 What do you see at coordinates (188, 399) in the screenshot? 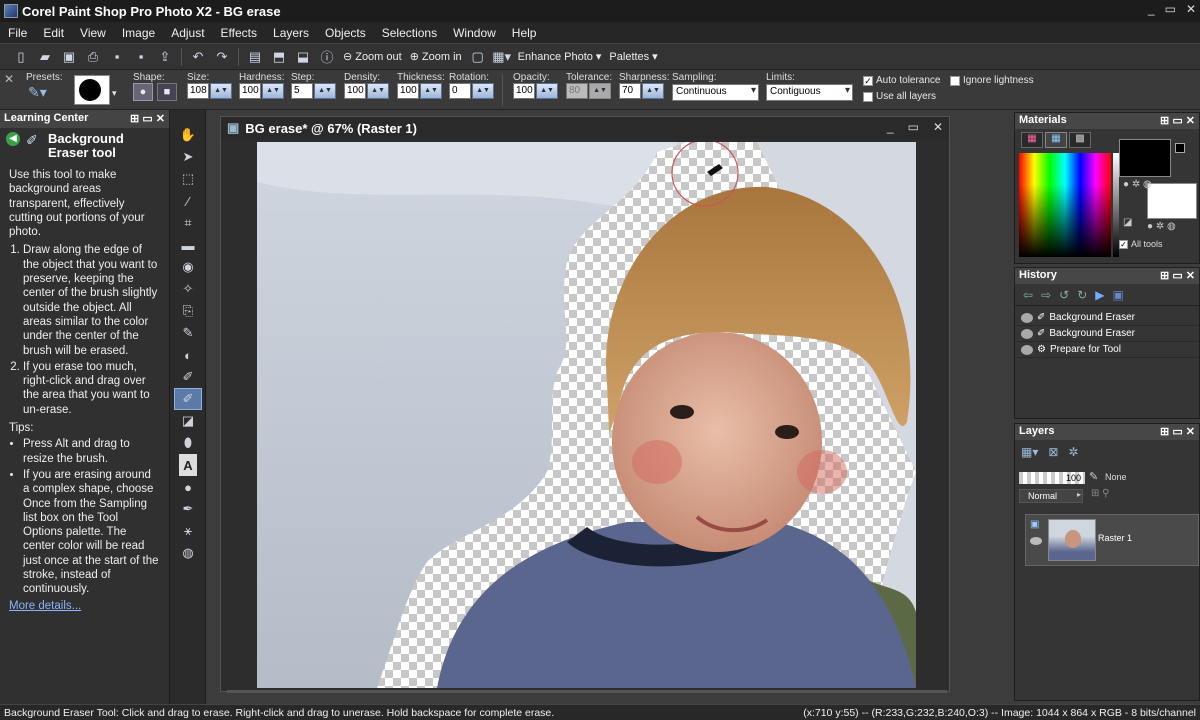
I see `background-eraser-tool-icon: ✐` at bounding box center [188, 399].